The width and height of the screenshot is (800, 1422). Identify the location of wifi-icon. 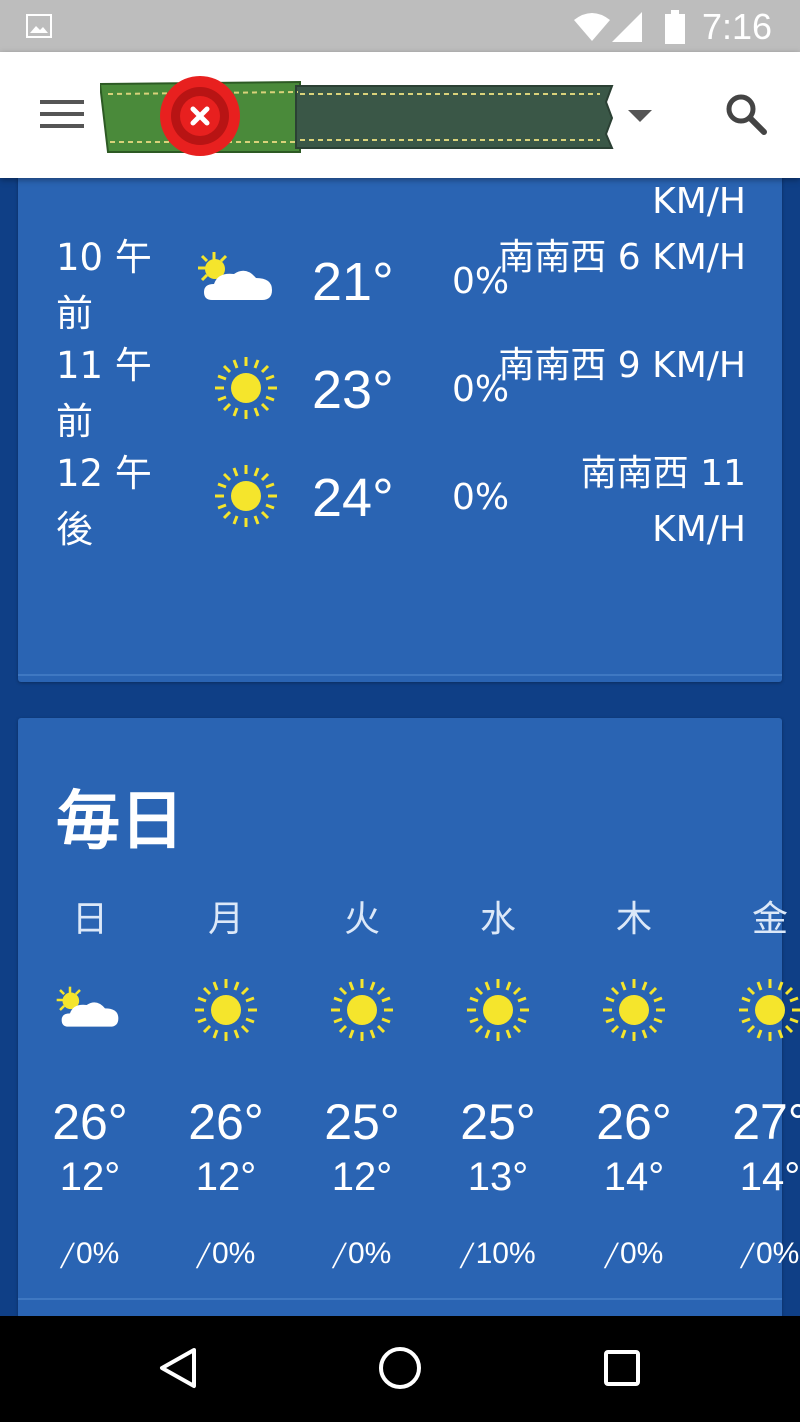
(592, 27).